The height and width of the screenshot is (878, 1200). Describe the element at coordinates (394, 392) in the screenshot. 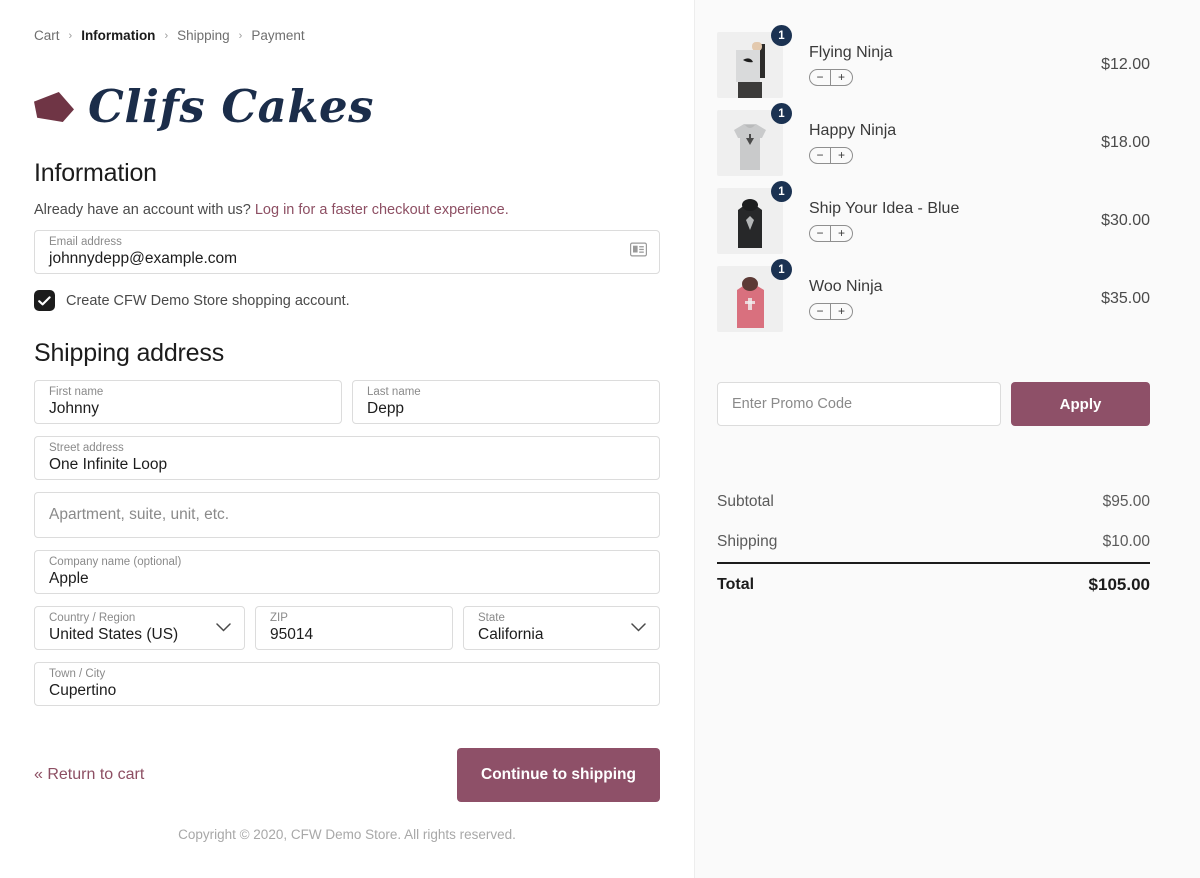

I see `last-name-label: Last name` at that location.